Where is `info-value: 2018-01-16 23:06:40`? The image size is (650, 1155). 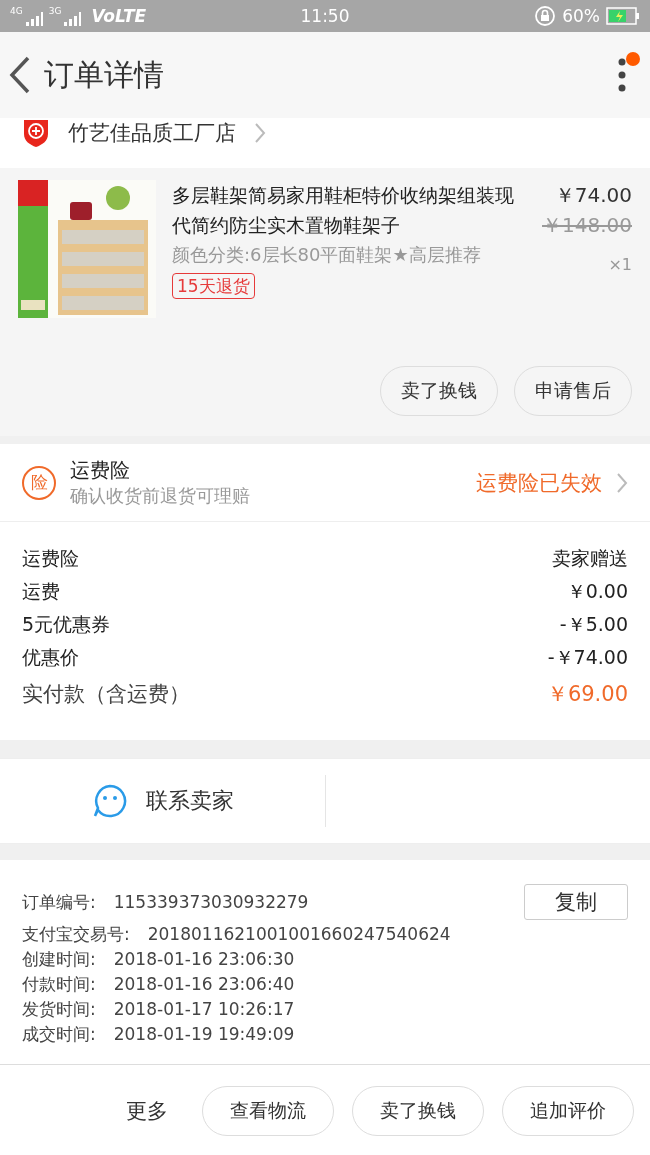
info-value: 2018-01-16 23:06:40 is located at coordinates (204, 984).